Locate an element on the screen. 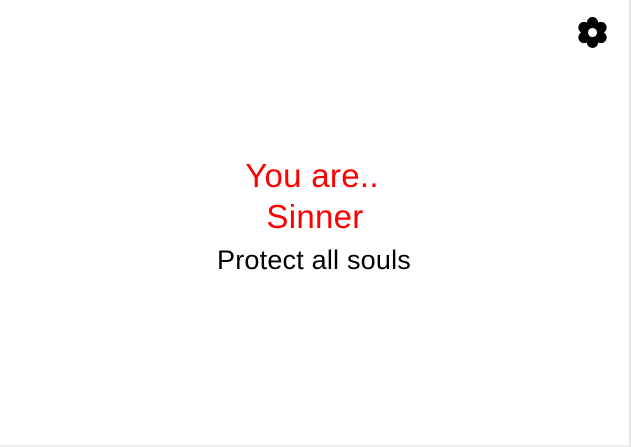 This screenshot has width=631, height=447. settings-button is located at coordinates (592, 32).